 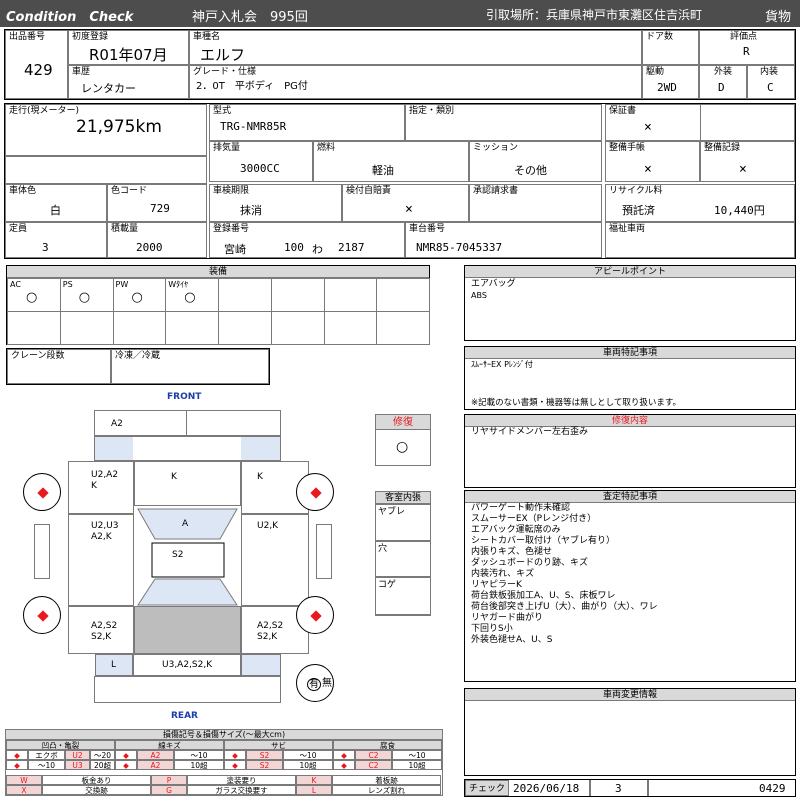 What do you see at coordinates (479, 295) in the screenshot?
I see `appeal-line-2: ABS` at bounding box center [479, 295].